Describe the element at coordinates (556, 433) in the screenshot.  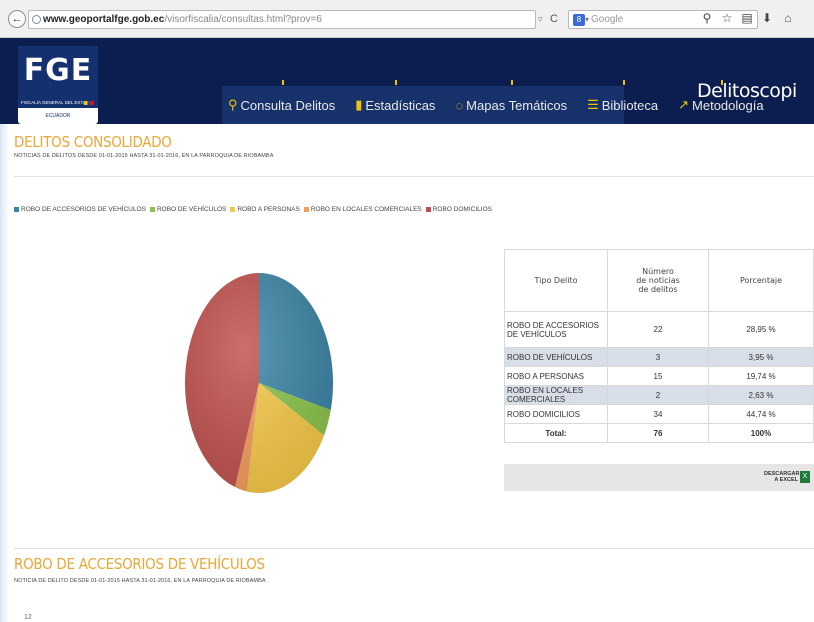
I see `cell-total-label: Total:` at that location.